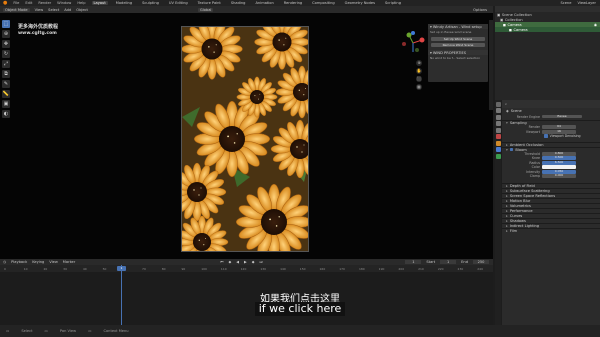 The image size is (600, 337). Describe the element at coordinates (480, 268) in the screenshot. I see `timeline-tick-label: 240` at that location.